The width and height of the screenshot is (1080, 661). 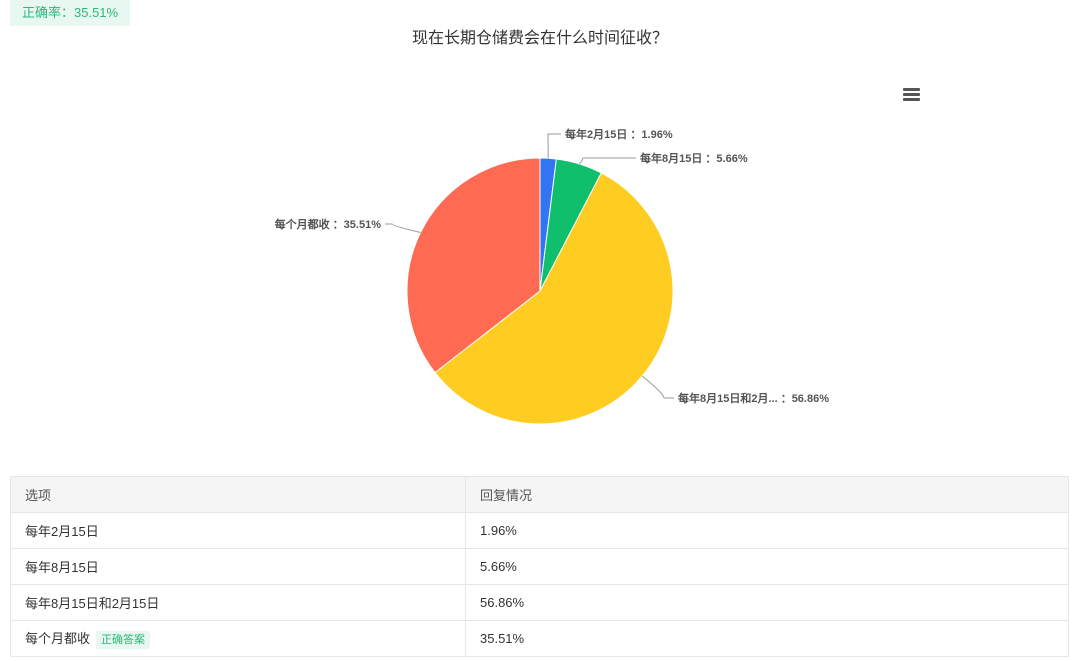 What do you see at coordinates (70, 13) in the screenshot?
I see `accuracy-badge: 正确率：35.51%` at bounding box center [70, 13].